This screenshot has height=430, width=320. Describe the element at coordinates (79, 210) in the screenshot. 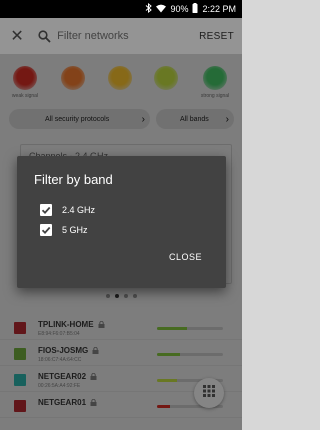

I see `band-option-label: 2.4 GHz` at that location.